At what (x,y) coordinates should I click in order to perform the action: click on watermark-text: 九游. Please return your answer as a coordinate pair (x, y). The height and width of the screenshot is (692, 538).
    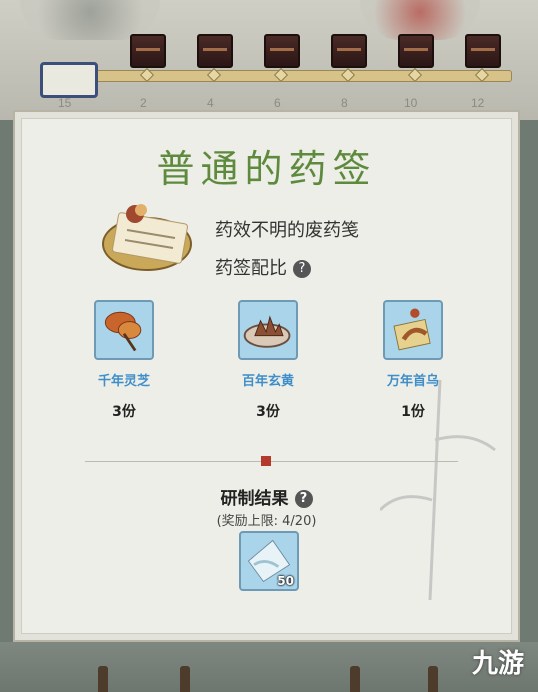
    Looking at the image, I should click on (497, 664).